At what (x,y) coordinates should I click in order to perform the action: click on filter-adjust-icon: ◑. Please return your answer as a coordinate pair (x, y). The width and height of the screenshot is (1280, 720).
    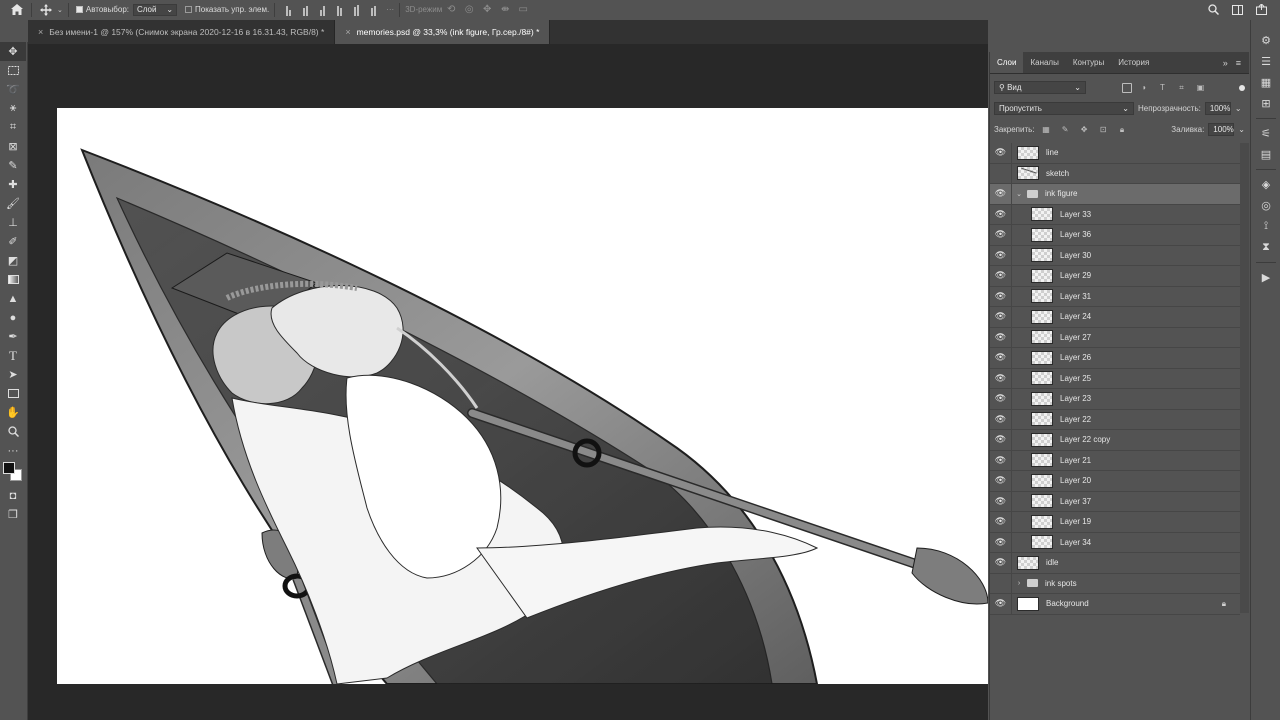
    Looking at the image, I should click on (1143, 87).